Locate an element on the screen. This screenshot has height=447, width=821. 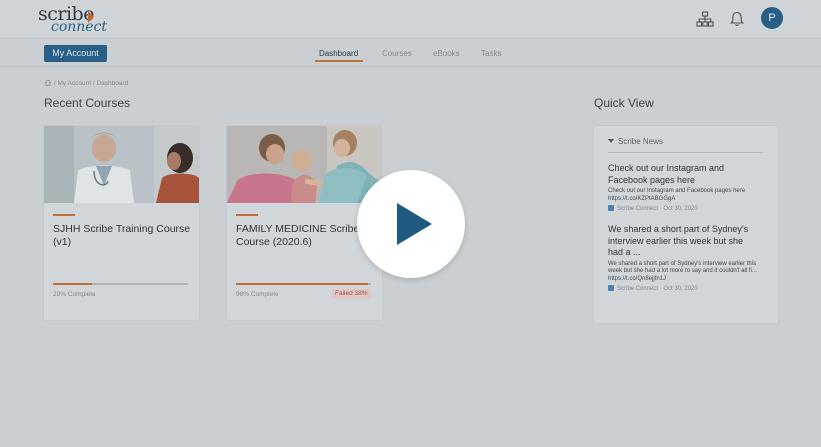
scribe-news-label: Scribe News is located at coordinates (640, 141).